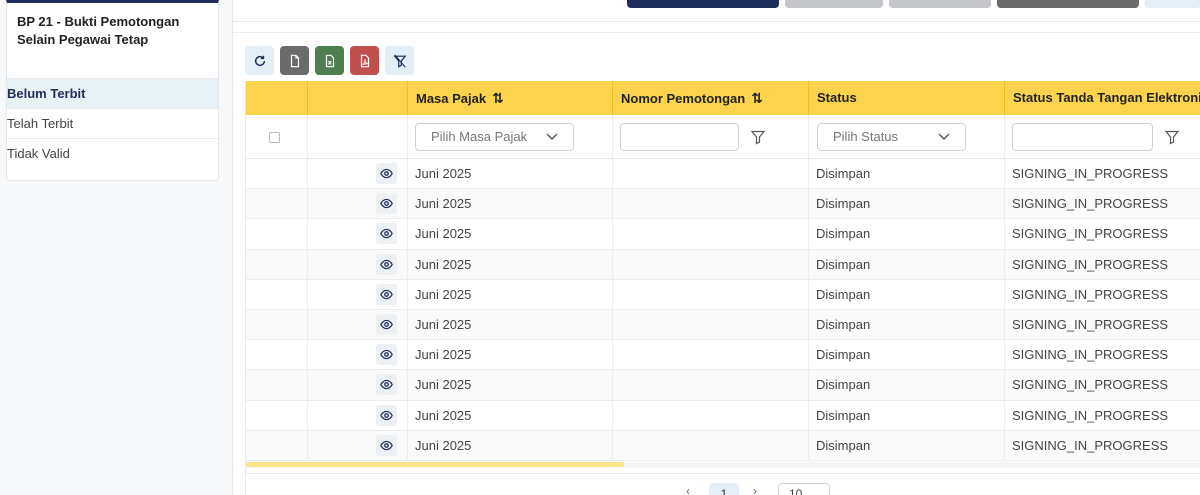 This screenshot has width=1200, height=495. I want to click on page-size-select: 10, so click(804, 489).